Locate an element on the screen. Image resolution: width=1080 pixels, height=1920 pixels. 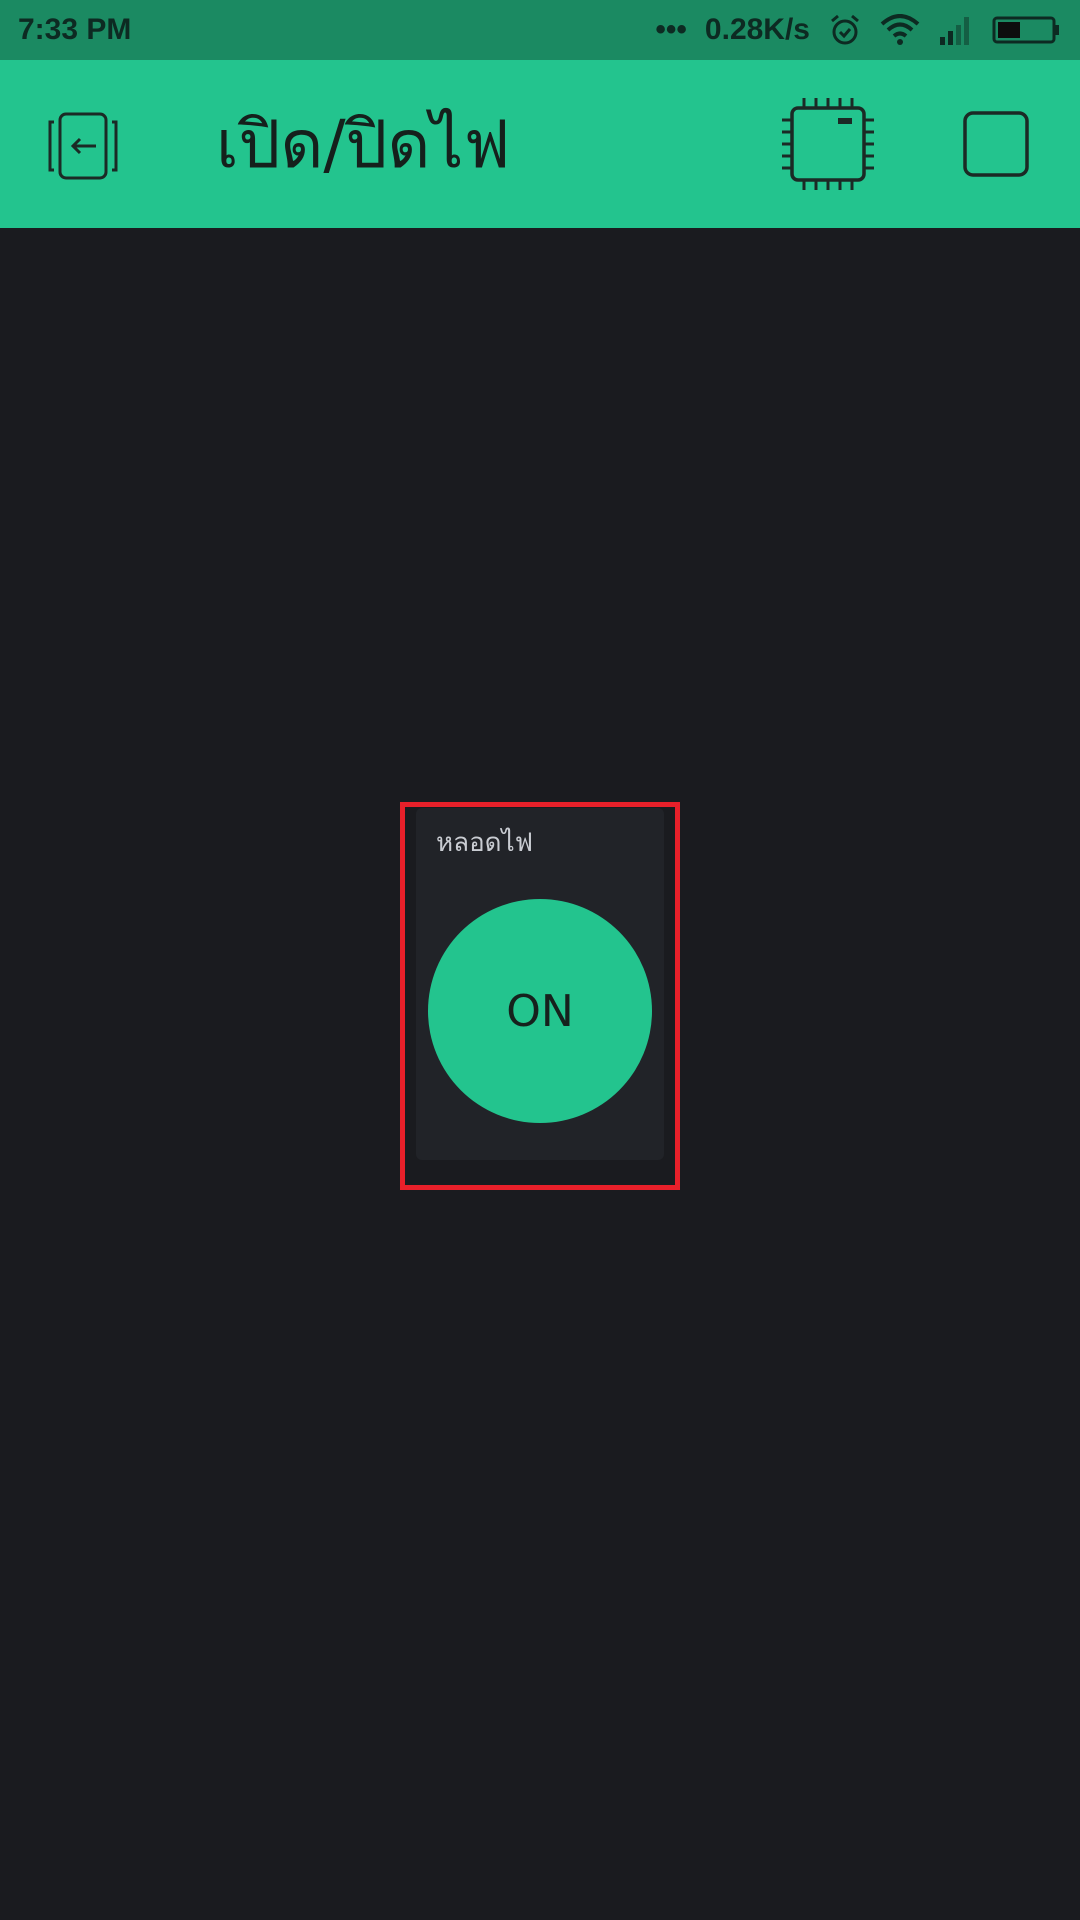
app-bar: เปิด/ปิดไฟ is located at coordinates (540, 144).